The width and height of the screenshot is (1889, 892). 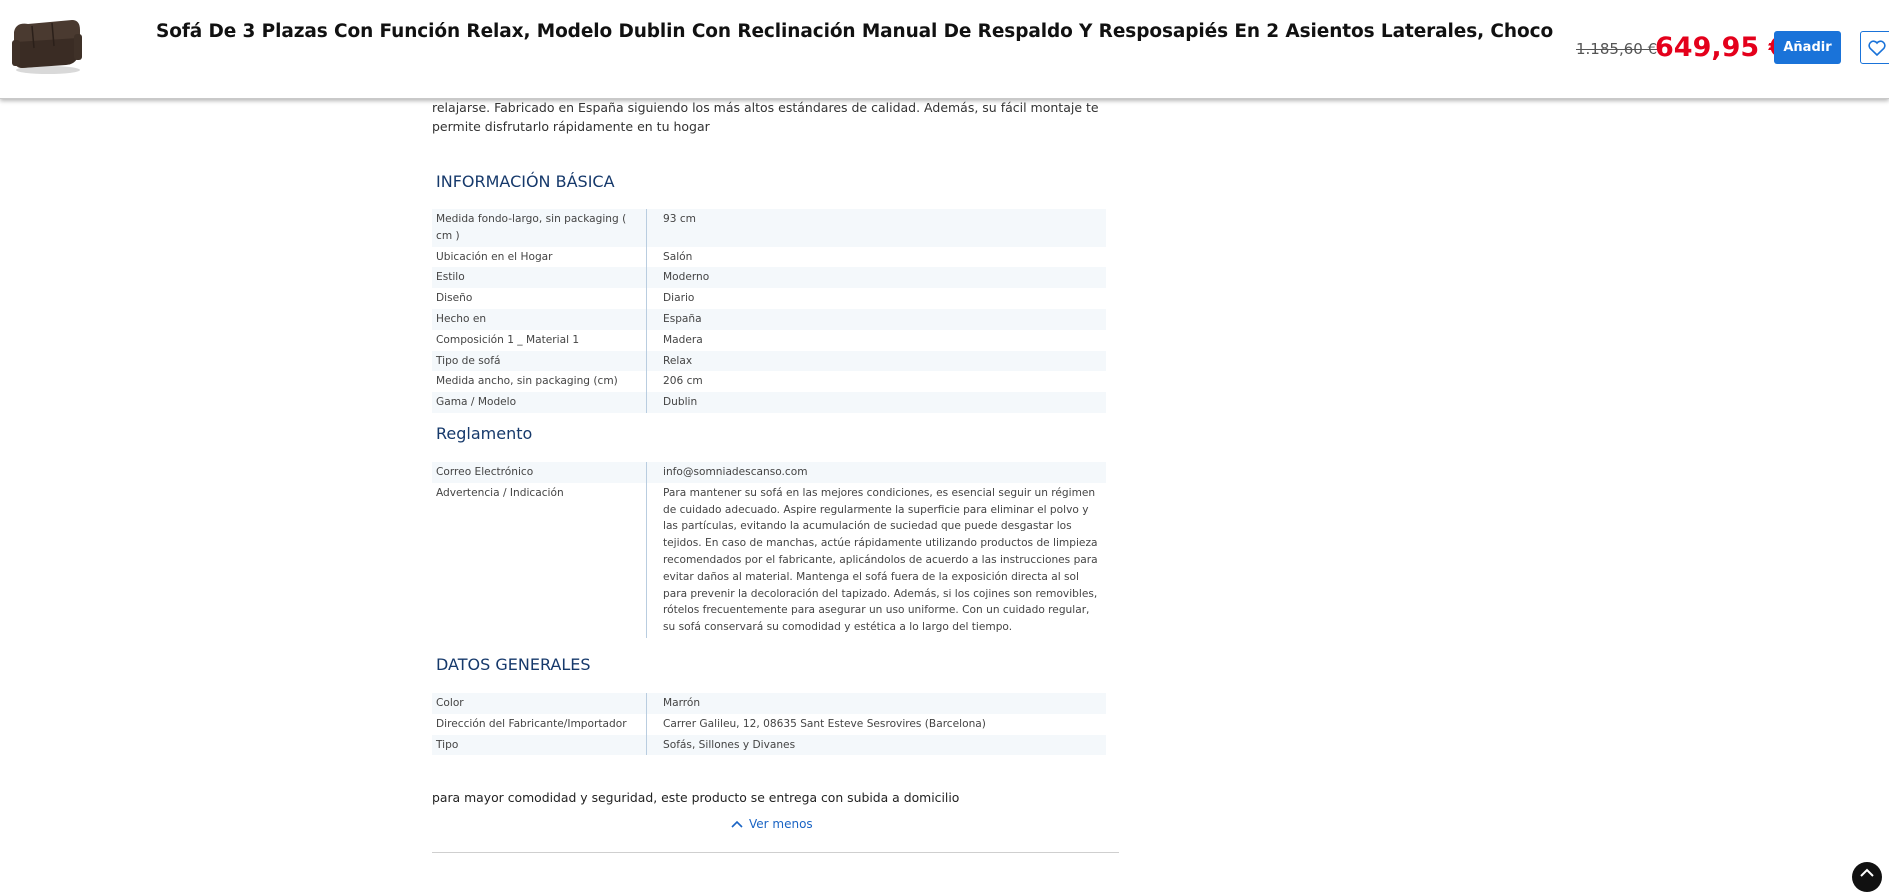 What do you see at coordinates (539, 382) in the screenshot?
I see `spec-key: Medida ancho, sin packaging (cm)` at bounding box center [539, 382].